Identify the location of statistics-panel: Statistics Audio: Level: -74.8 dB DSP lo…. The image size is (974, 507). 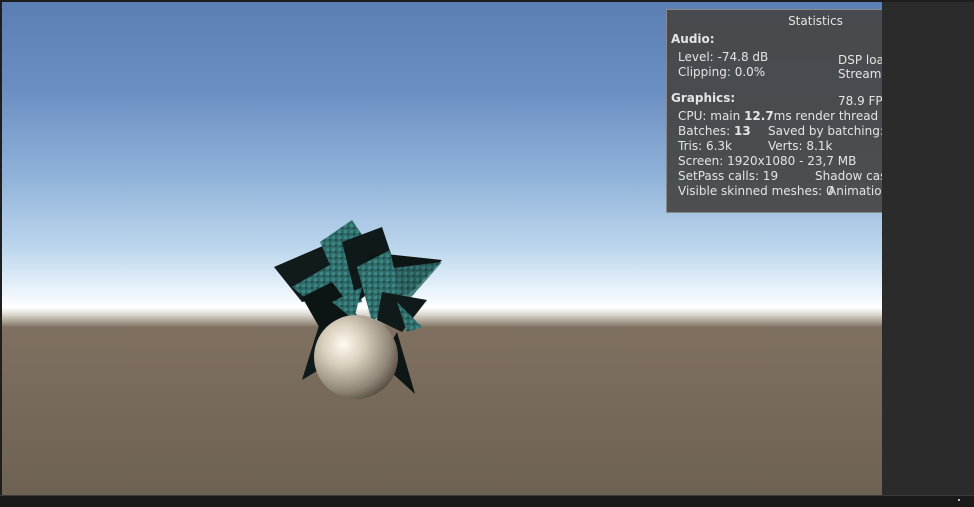
(774, 111).